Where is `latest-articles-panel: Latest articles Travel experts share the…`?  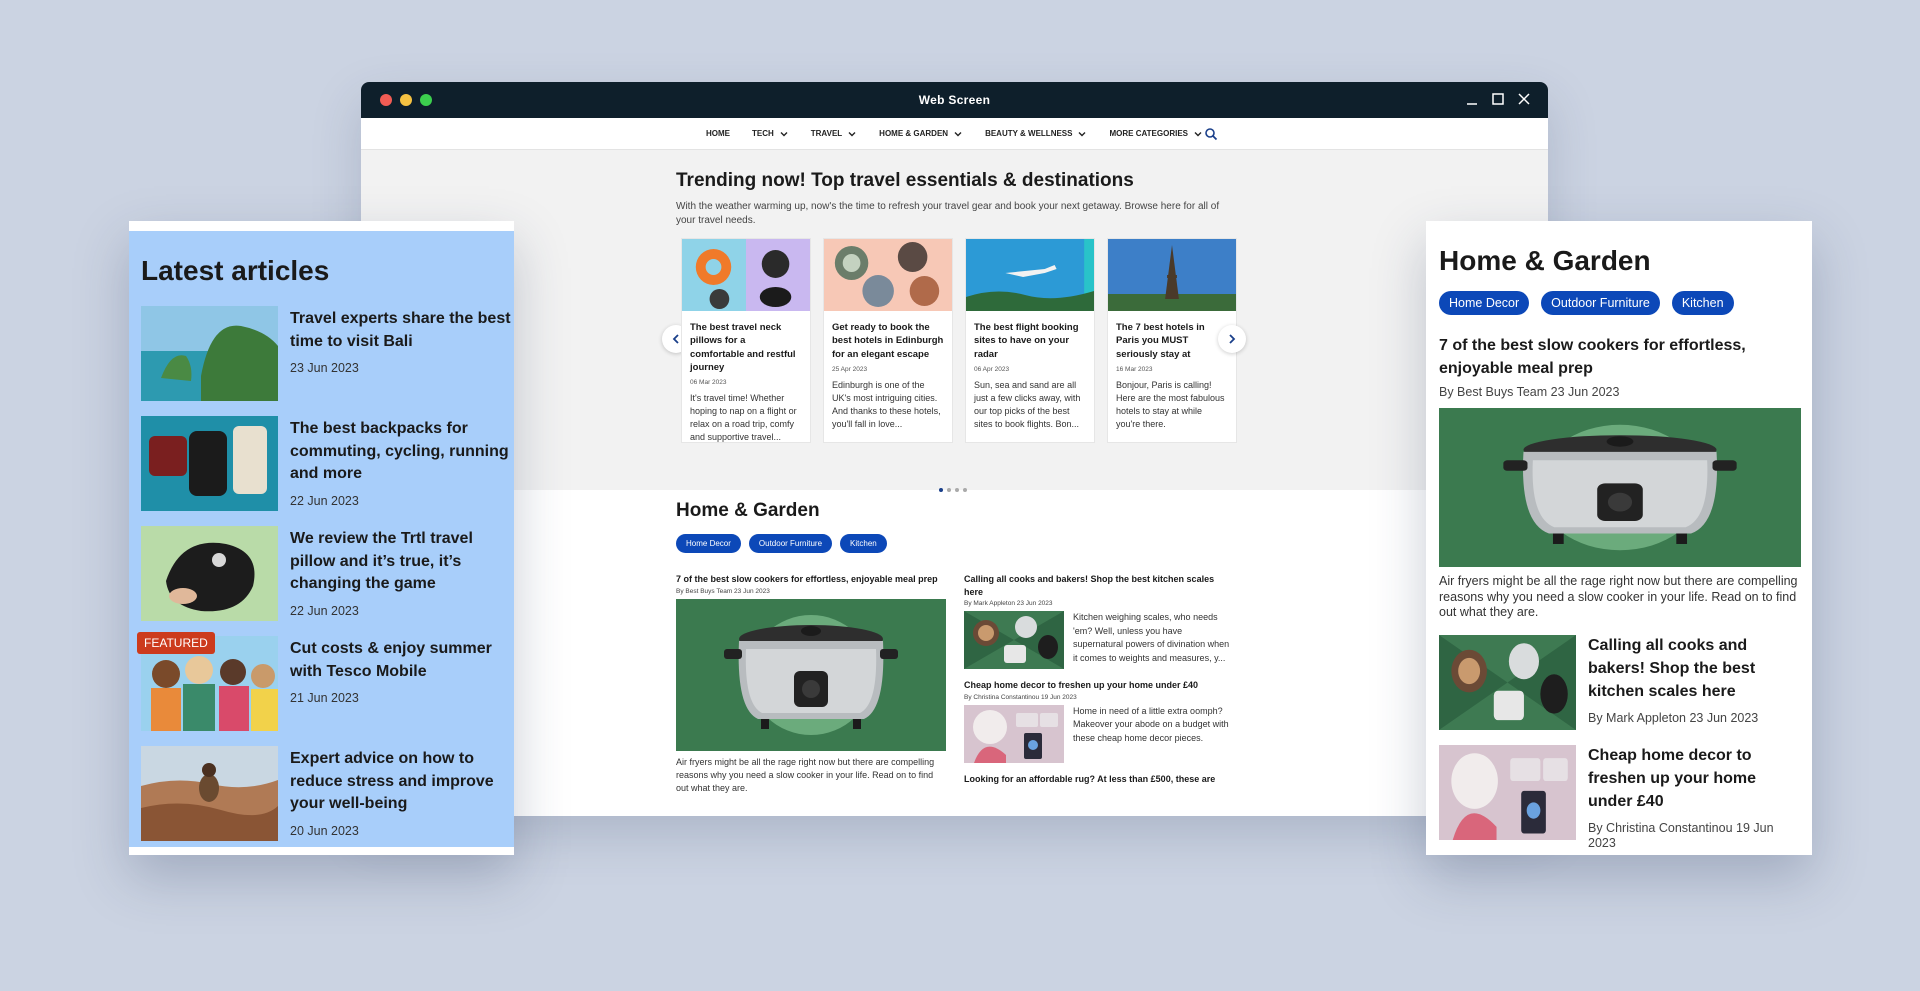 latest-articles-panel: Latest articles Travel experts share the… is located at coordinates (321, 538).